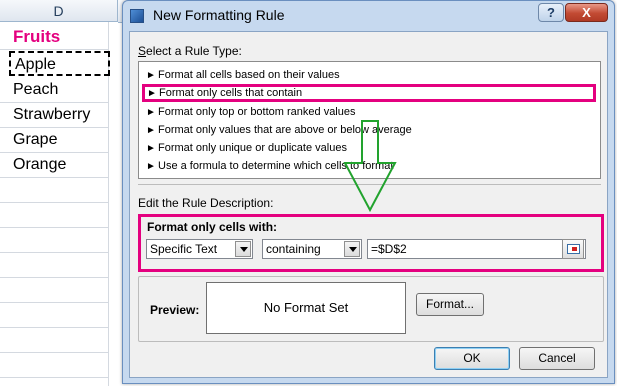 The width and height of the screenshot is (617, 386). Describe the element at coordinates (206, 203) in the screenshot. I see `edit-rule-description-label: Edit the Rule Description:` at that location.